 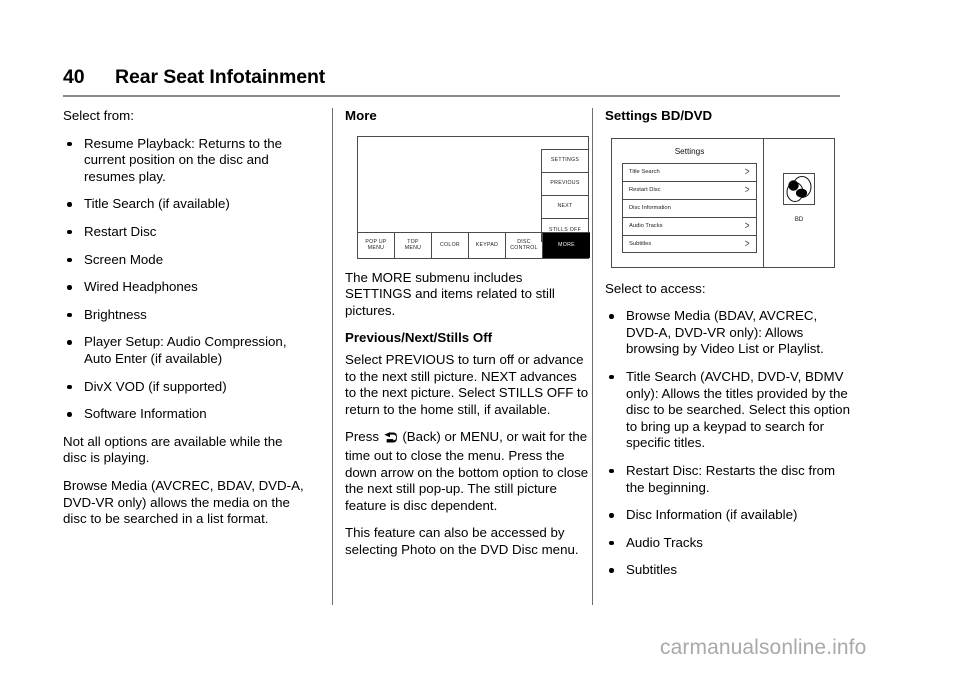 What do you see at coordinates (727, 543) in the screenshot?
I see `list-item: Audio Tracks` at bounding box center [727, 543].